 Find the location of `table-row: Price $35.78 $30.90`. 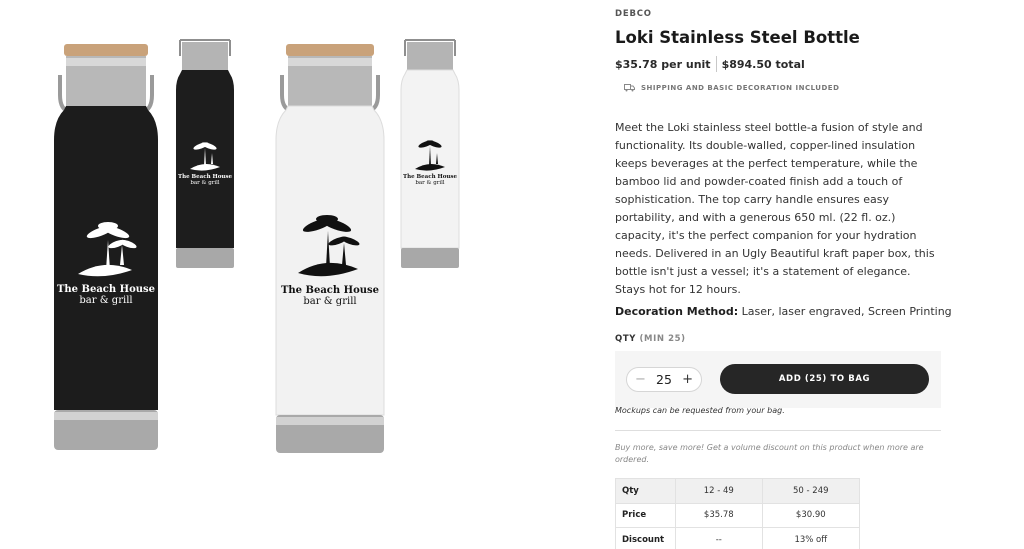

table-row: Price $35.78 $30.90 is located at coordinates (738, 515).